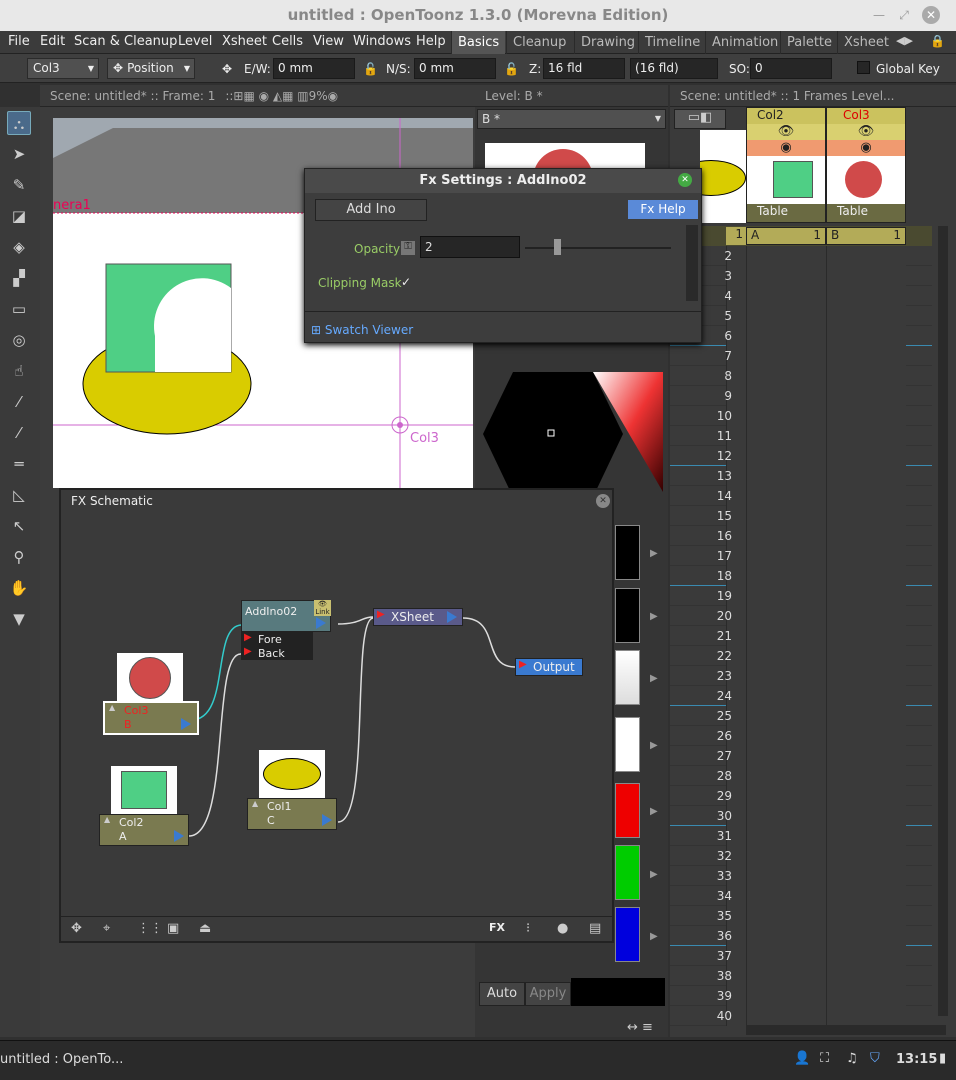 The width and height of the screenshot is (956, 1080). I want to click on xsheet-row: 20, so click(801, 616).